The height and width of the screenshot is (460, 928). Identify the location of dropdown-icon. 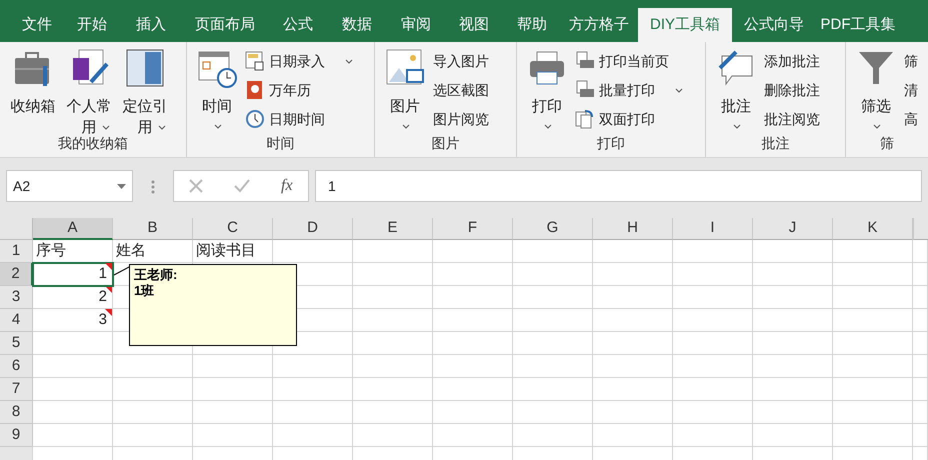
(121, 186).